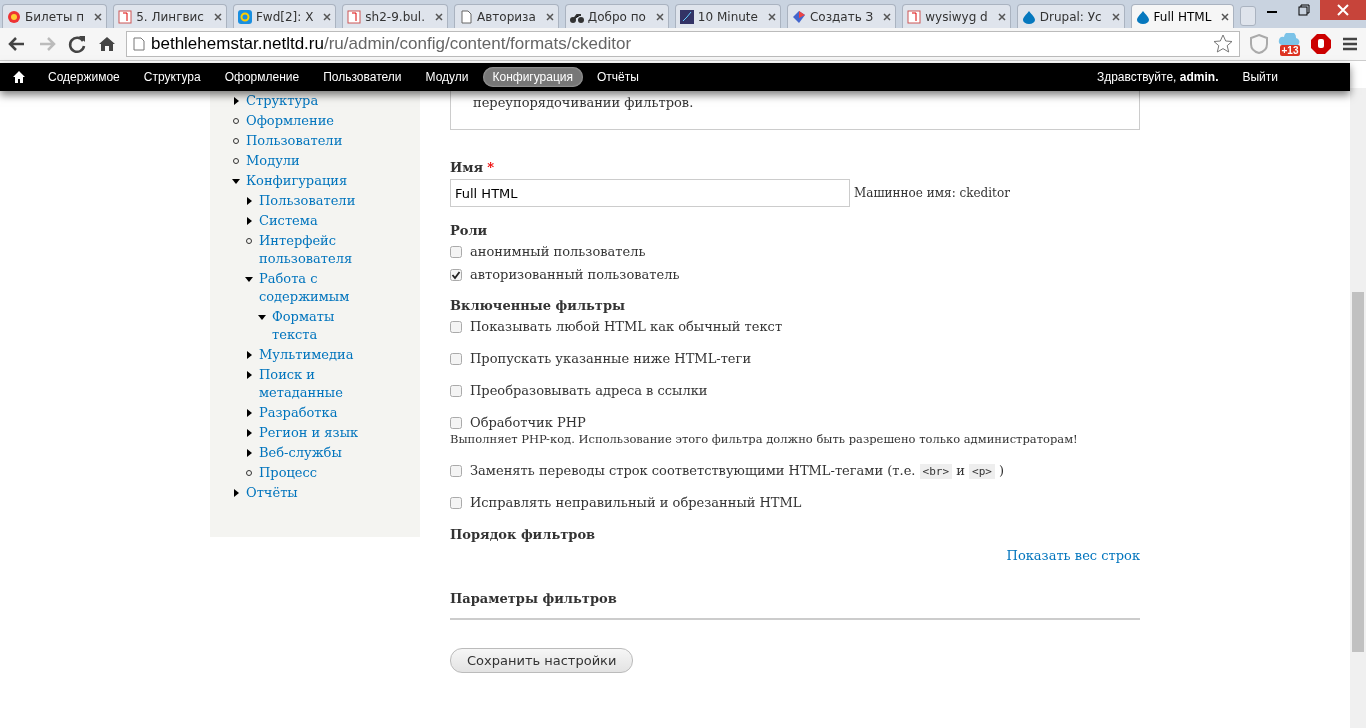 The height and width of the screenshot is (728, 1366). Describe the element at coordinates (19, 77) in the screenshot. I see `home-icon` at that location.